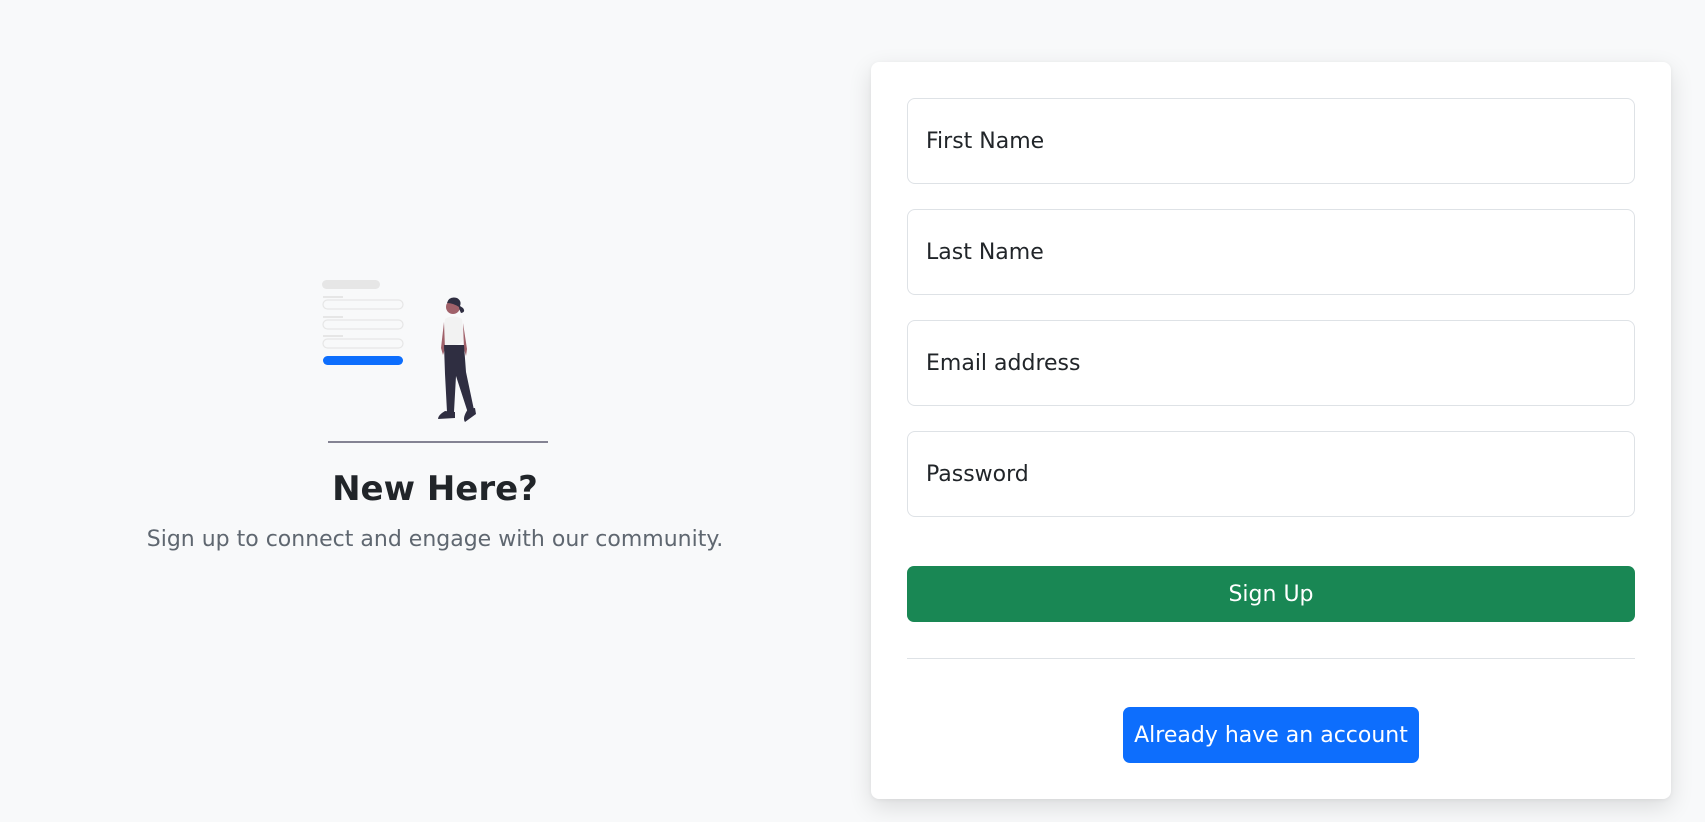  What do you see at coordinates (1271, 141) in the screenshot?
I see `first-name-input` at bounding box center [1271, 141].